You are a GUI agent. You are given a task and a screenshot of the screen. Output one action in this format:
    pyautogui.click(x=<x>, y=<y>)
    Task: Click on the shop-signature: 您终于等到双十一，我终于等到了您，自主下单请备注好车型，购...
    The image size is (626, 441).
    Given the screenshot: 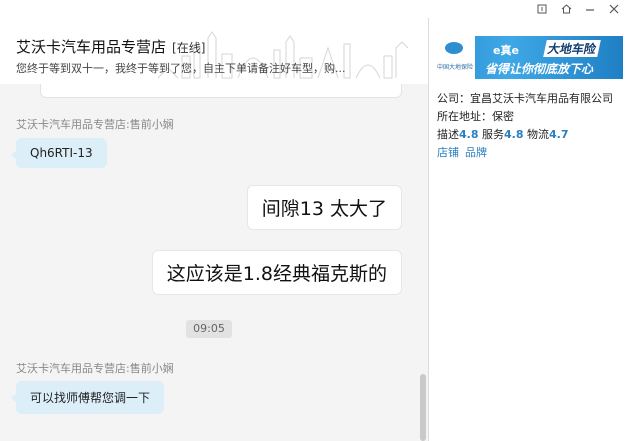 What is the action you would take?
    pyautogui.click(x=181, y=68)
    